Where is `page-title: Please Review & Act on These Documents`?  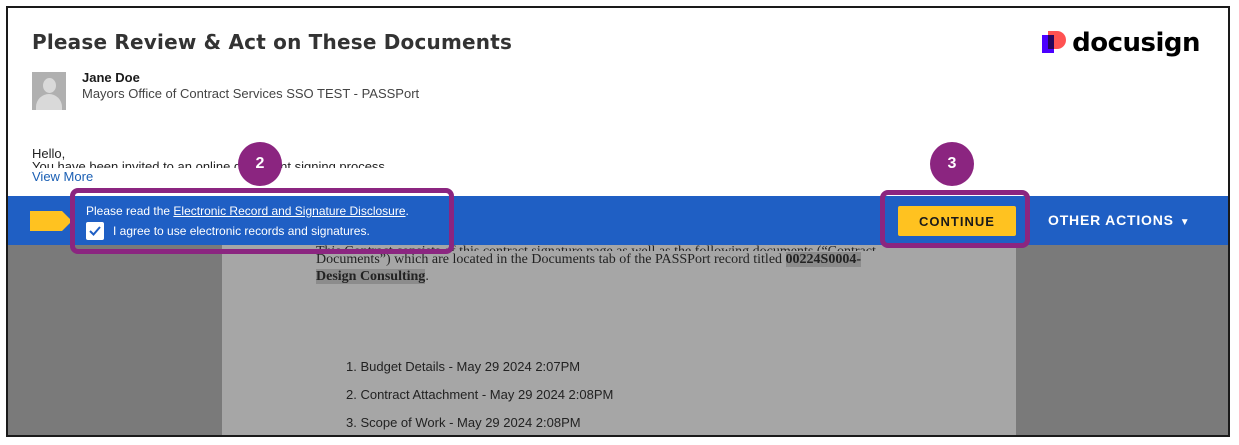
page-title: Please Review & Act on These Documents is located at coordinates (272, 42).